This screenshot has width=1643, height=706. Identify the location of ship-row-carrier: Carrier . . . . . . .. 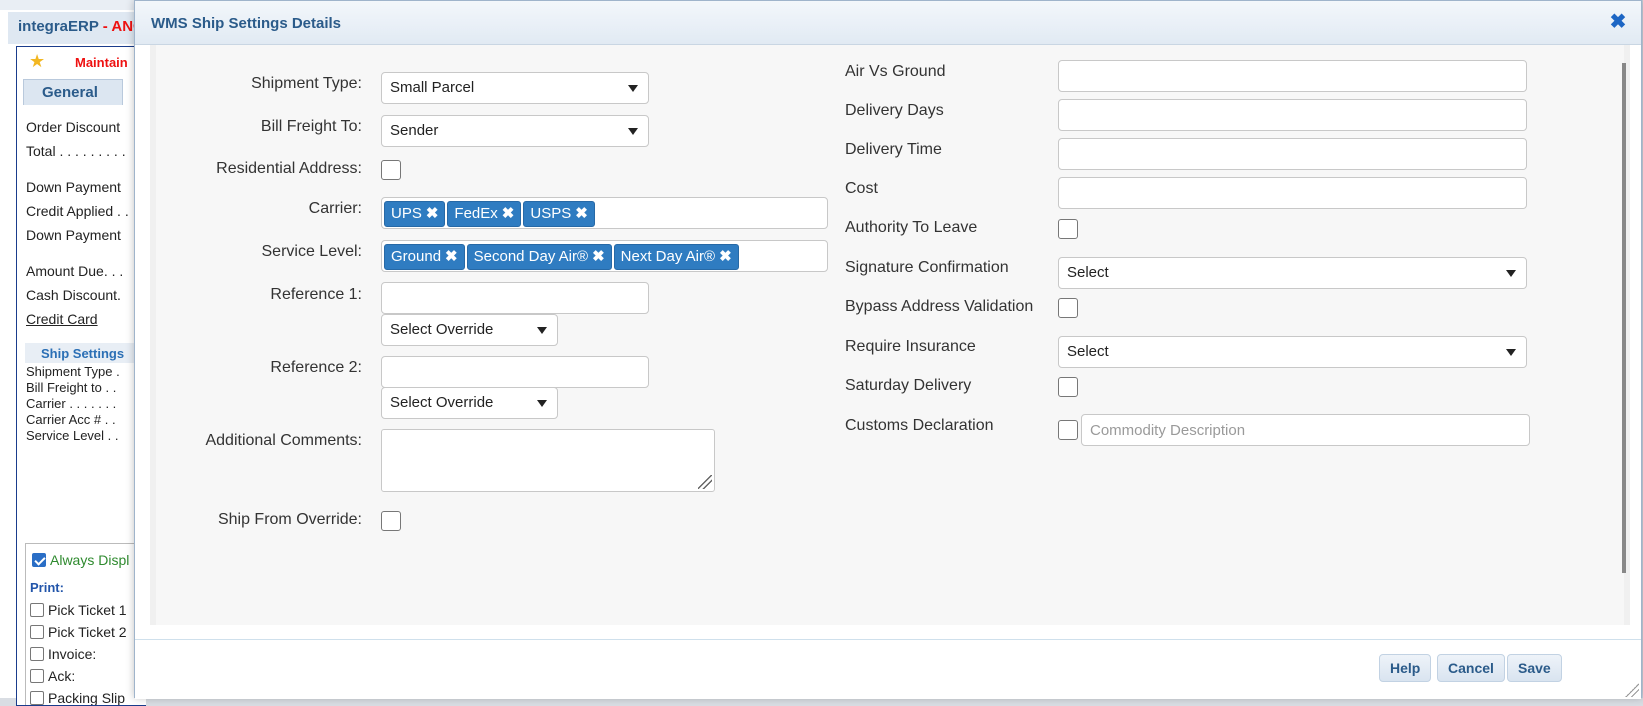
(71, 403).